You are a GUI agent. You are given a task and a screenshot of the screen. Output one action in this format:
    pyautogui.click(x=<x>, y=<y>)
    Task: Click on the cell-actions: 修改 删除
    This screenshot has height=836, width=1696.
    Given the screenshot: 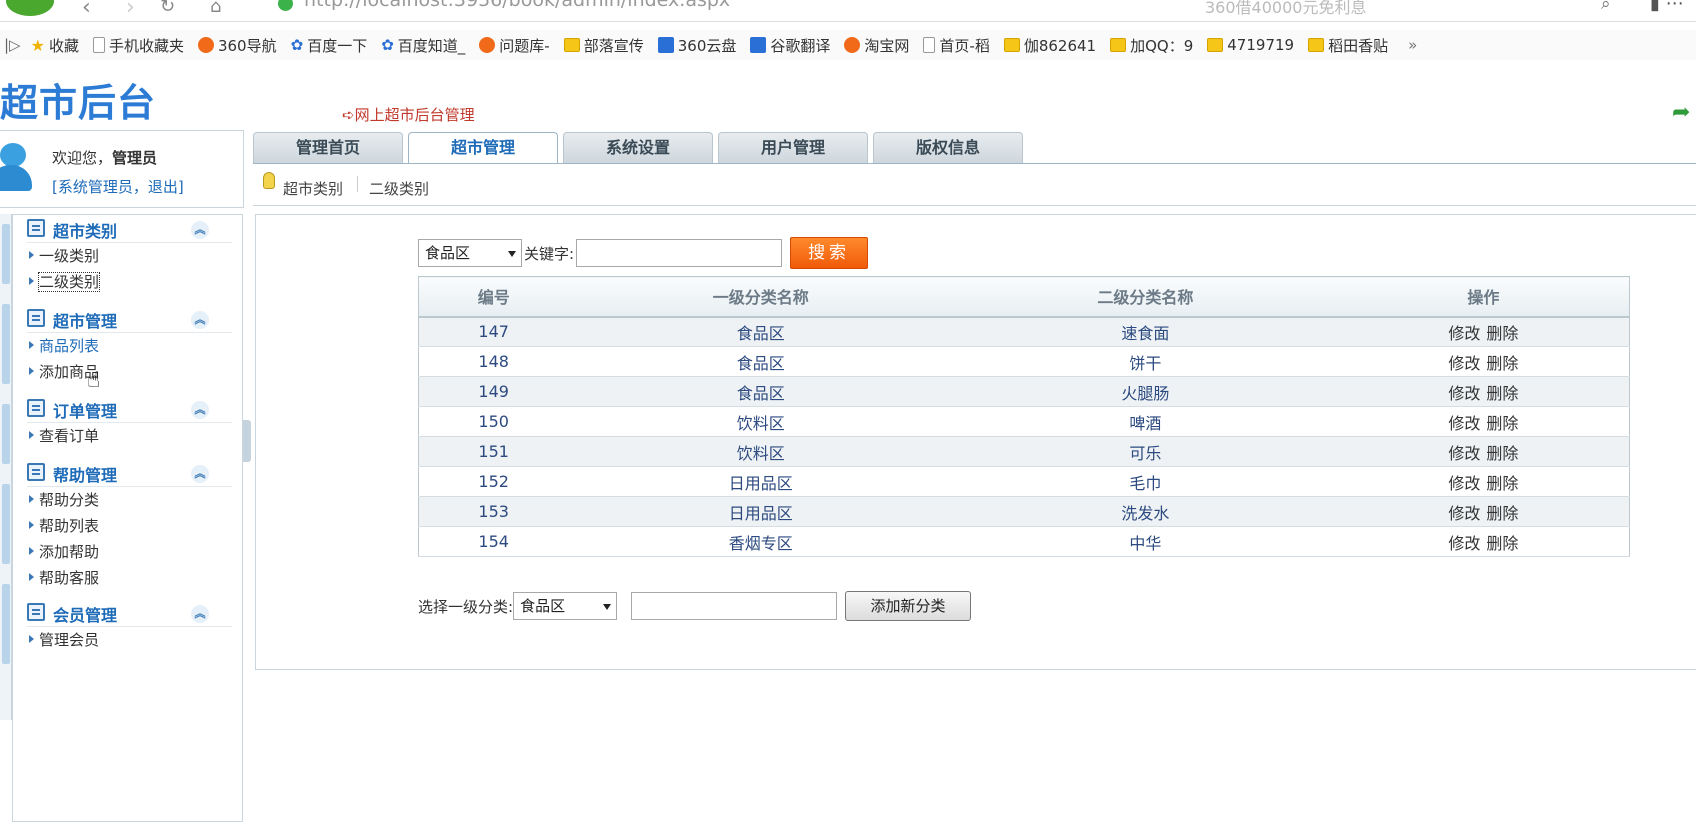 What is the action you would take?
    pyautogui.click(x=1483, y=541)
    